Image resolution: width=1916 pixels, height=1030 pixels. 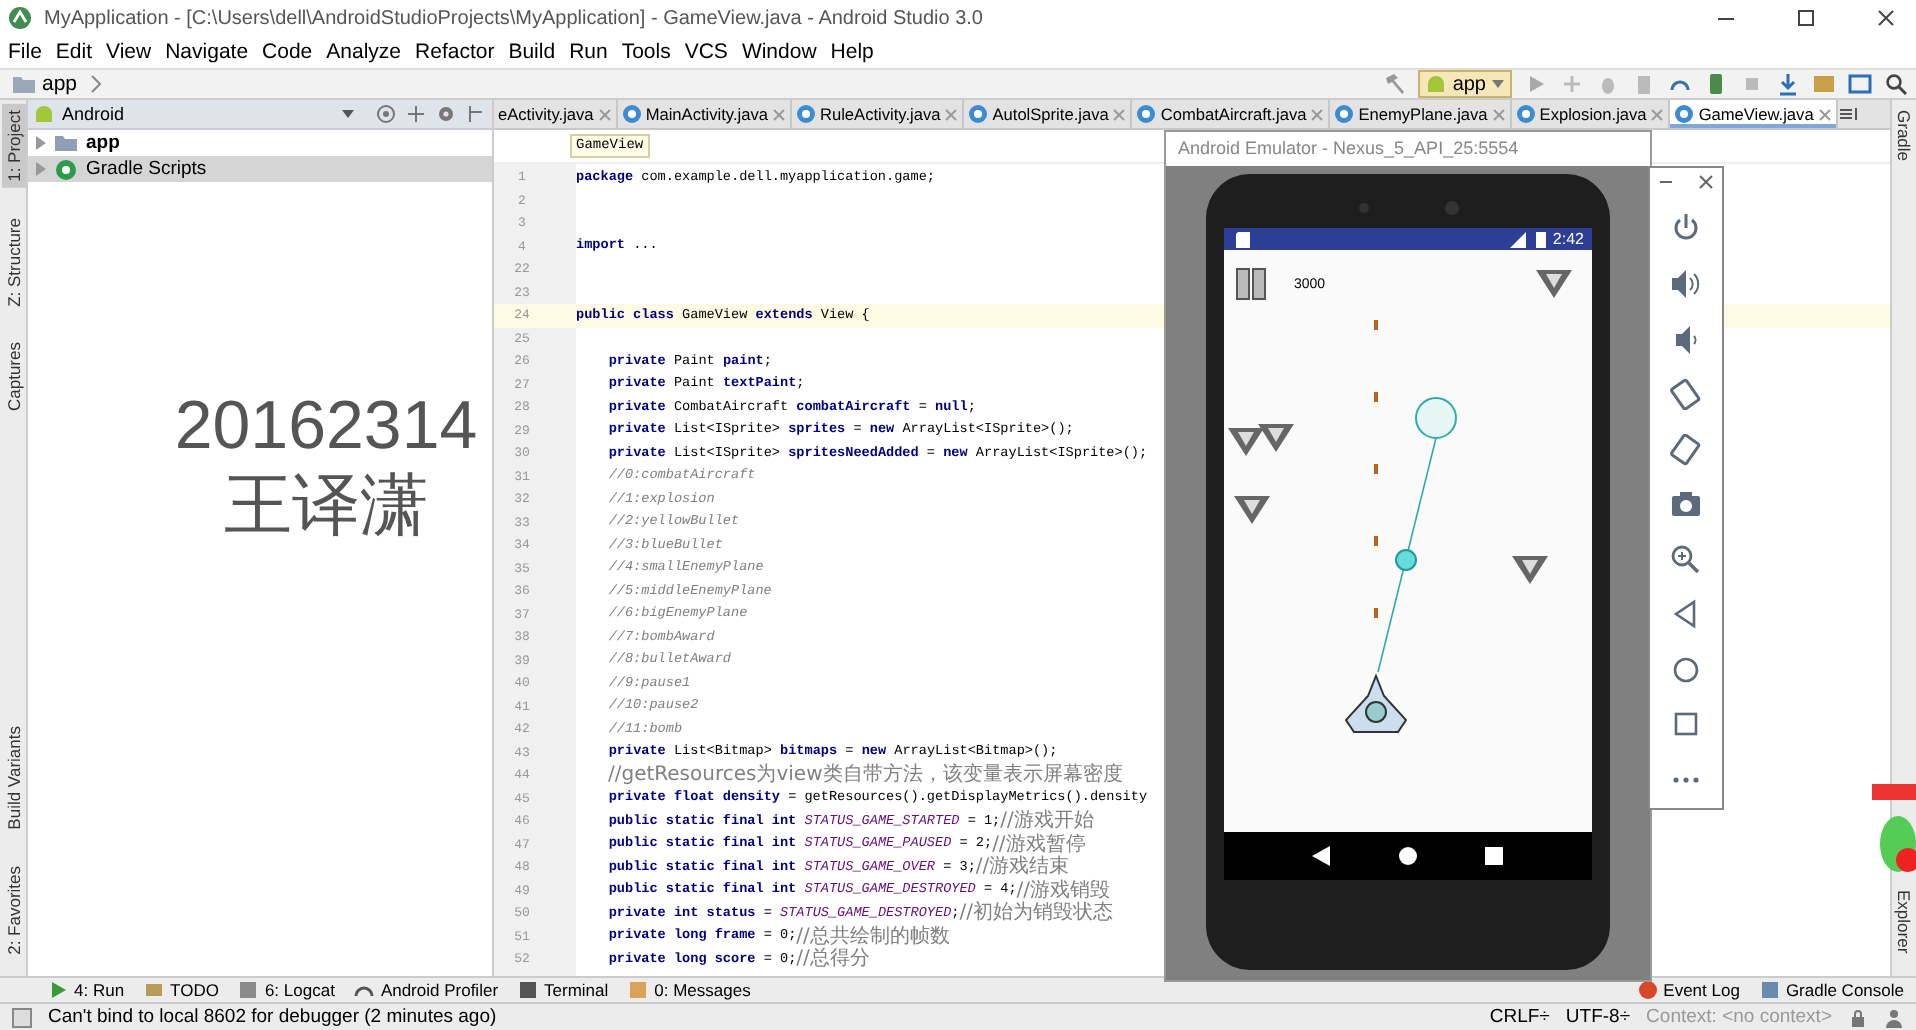 I want to click on lock-icon, so click(x=1858, y=1017).